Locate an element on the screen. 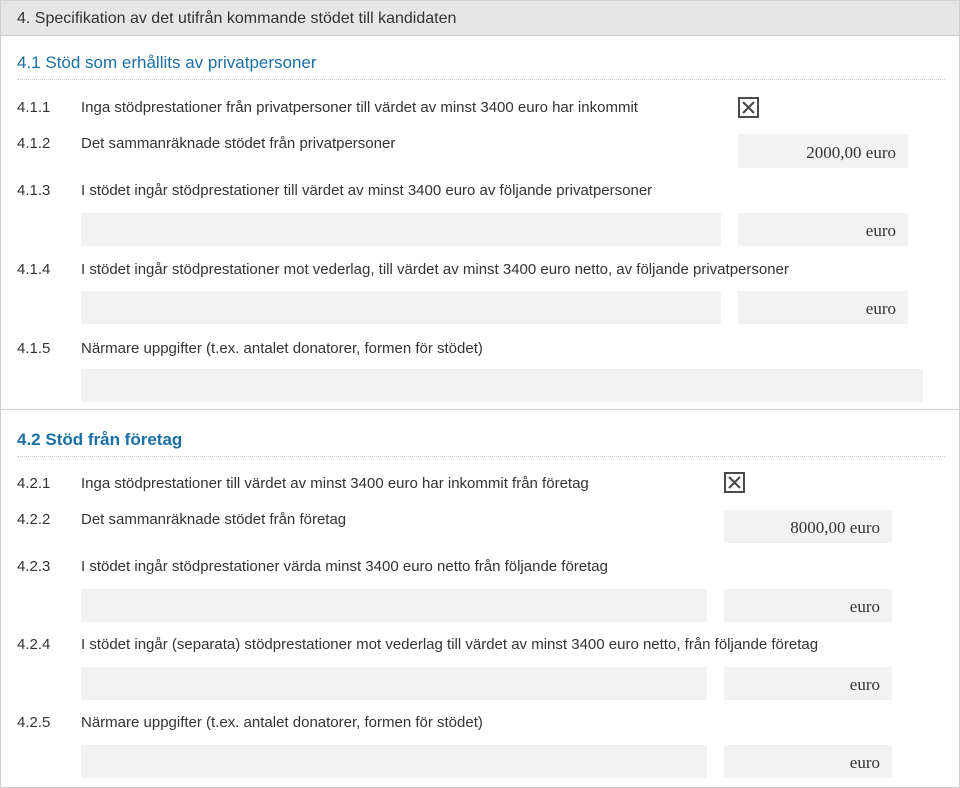 This screenshot has height=788, width=960. row-number: 4.1.3 is located at coordinates (34, 190).